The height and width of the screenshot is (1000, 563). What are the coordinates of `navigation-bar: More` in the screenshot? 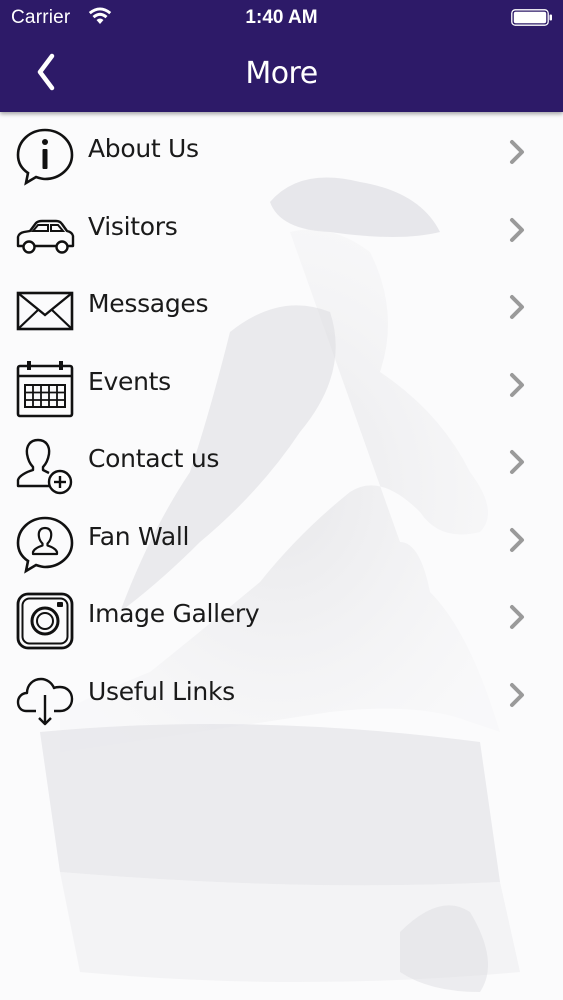 It's located at (281, 74).